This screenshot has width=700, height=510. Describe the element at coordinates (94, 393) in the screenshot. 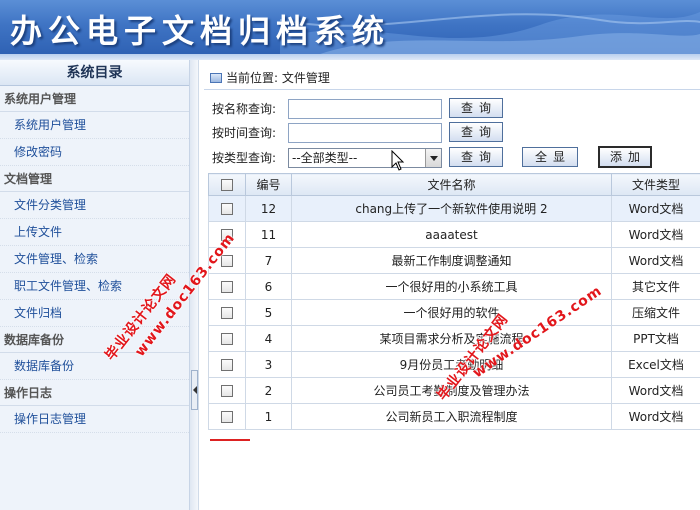

I see `sidebar-section-logs: 操作日志` at that location.